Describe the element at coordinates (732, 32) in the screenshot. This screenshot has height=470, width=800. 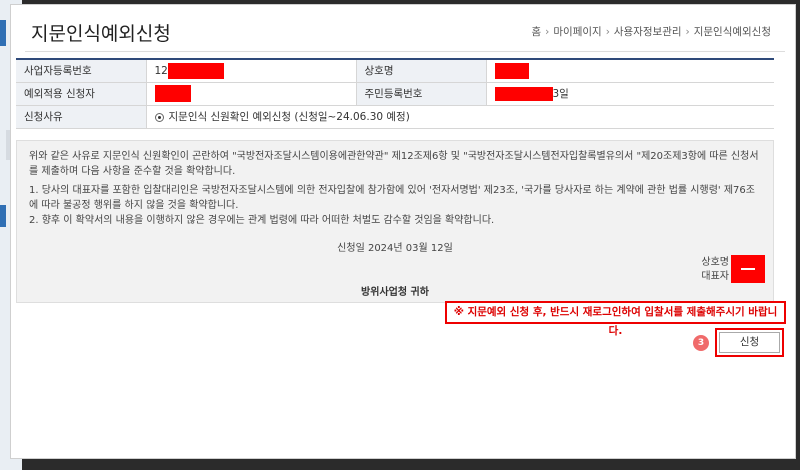
I see `breadcrumb-current: 지문인식예외신청` at that location.